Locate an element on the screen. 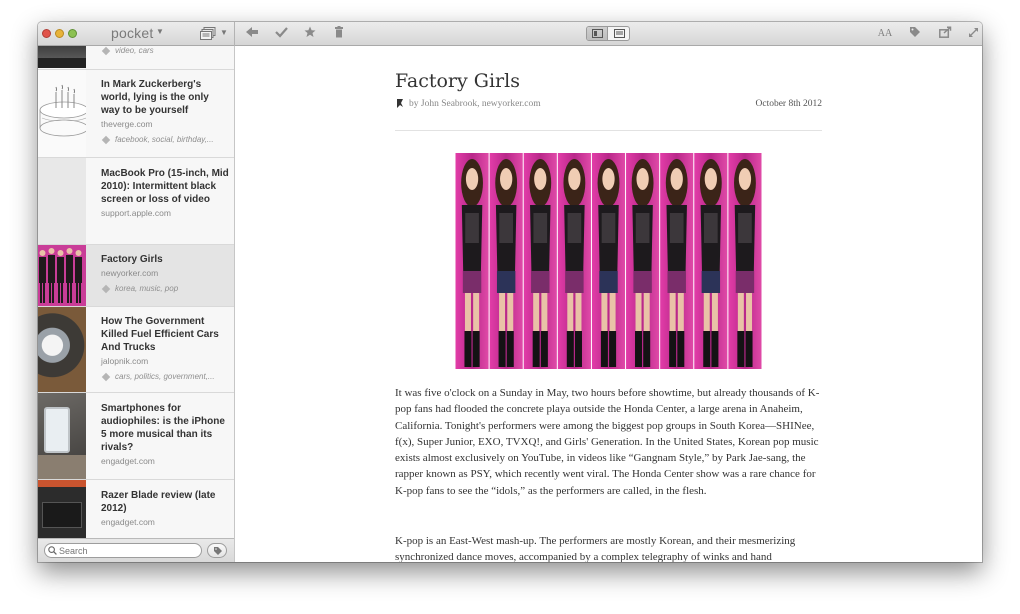 This screenshot has height=614, width=1020. article-title: Factory Girls is located at coordinates (457, 81).